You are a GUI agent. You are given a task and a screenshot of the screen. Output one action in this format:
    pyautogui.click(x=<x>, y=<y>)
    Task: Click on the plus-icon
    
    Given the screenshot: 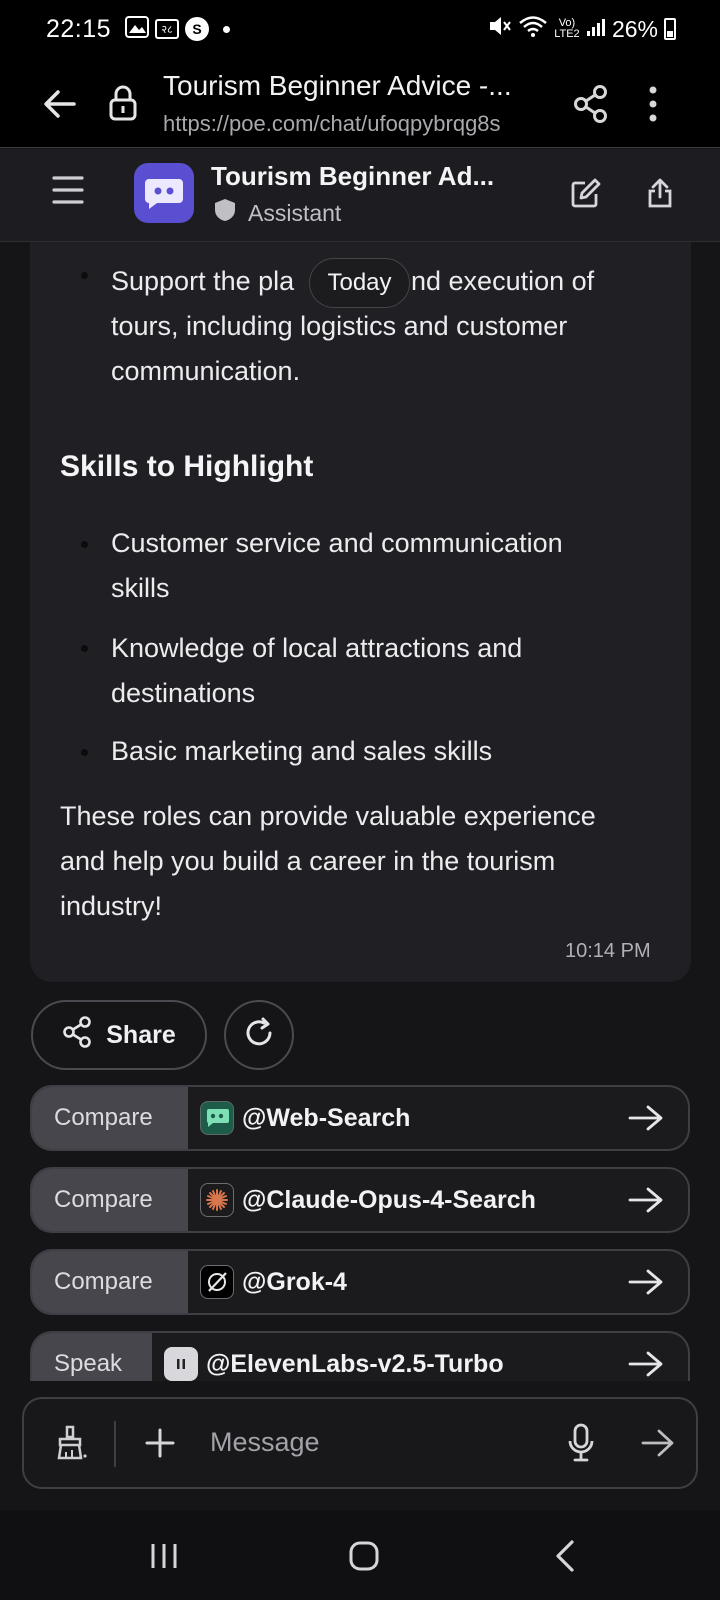 What is the action you would take?
    pyautogui.click(x=160, y=1443)
    